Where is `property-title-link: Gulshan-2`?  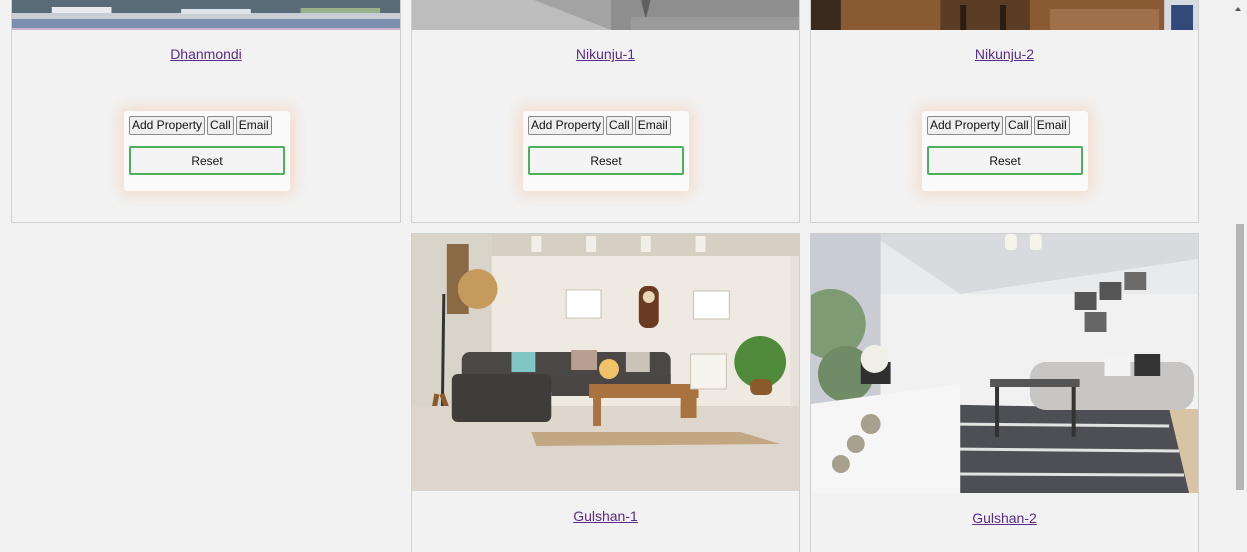 property-title-link: Gulshan-2 is located at coordinates (1004, 518).